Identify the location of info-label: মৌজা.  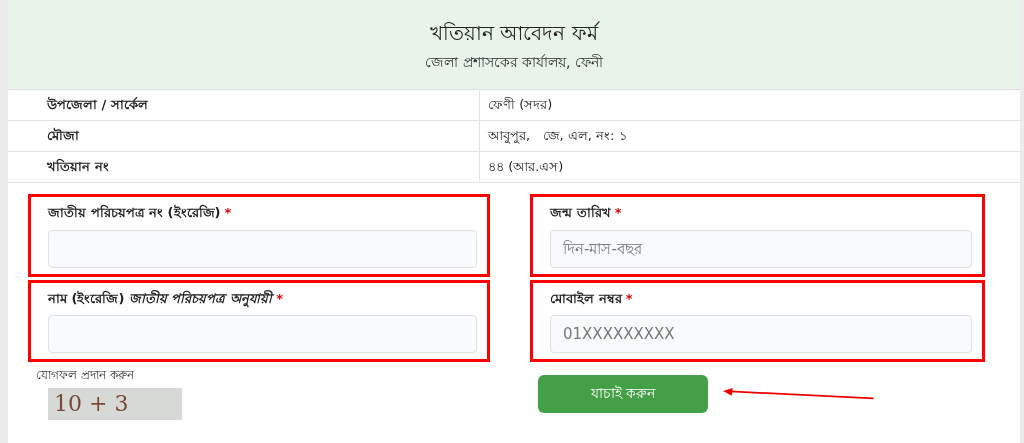
(63, 136).